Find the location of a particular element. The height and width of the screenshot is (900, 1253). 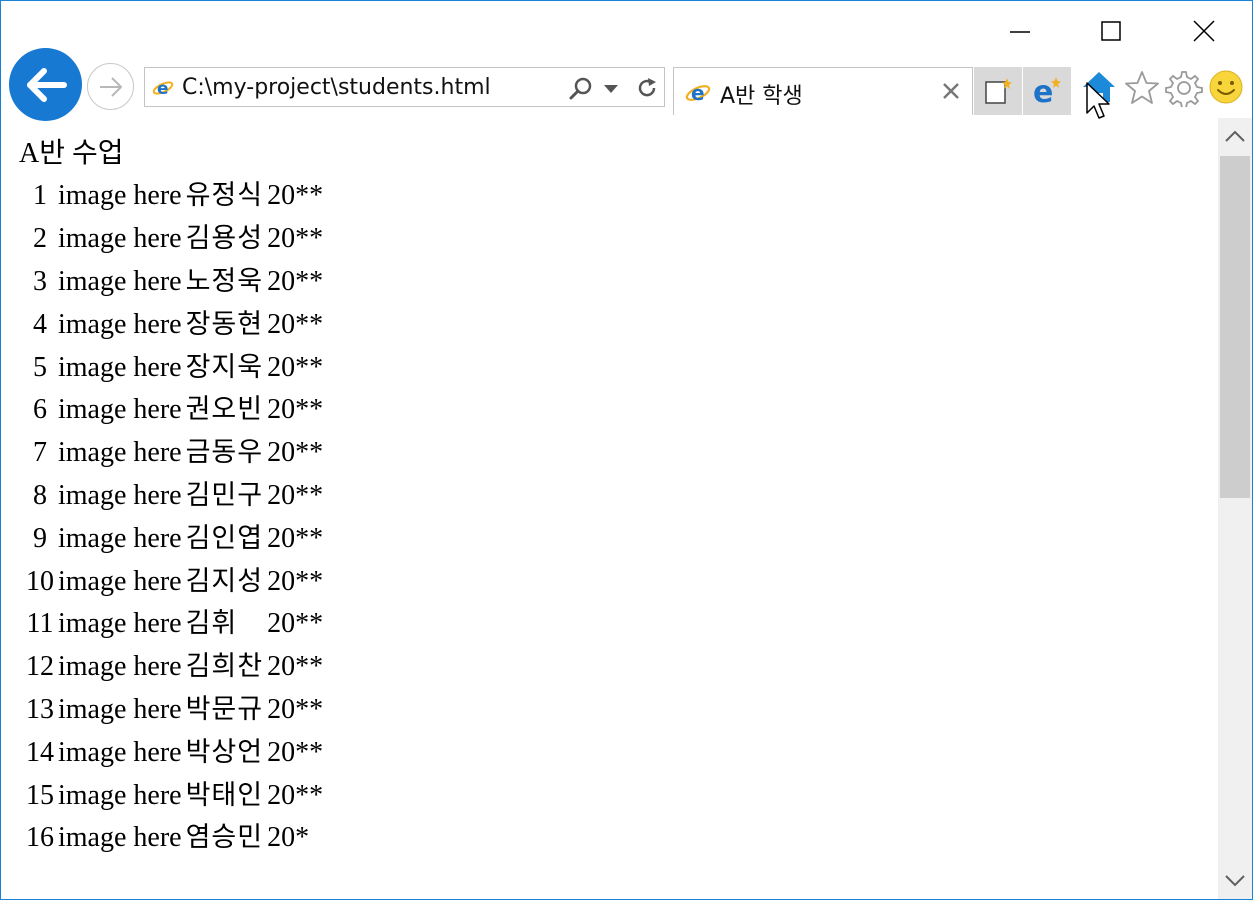

student-name: 노정욱 is located at coordinates (224, 281).